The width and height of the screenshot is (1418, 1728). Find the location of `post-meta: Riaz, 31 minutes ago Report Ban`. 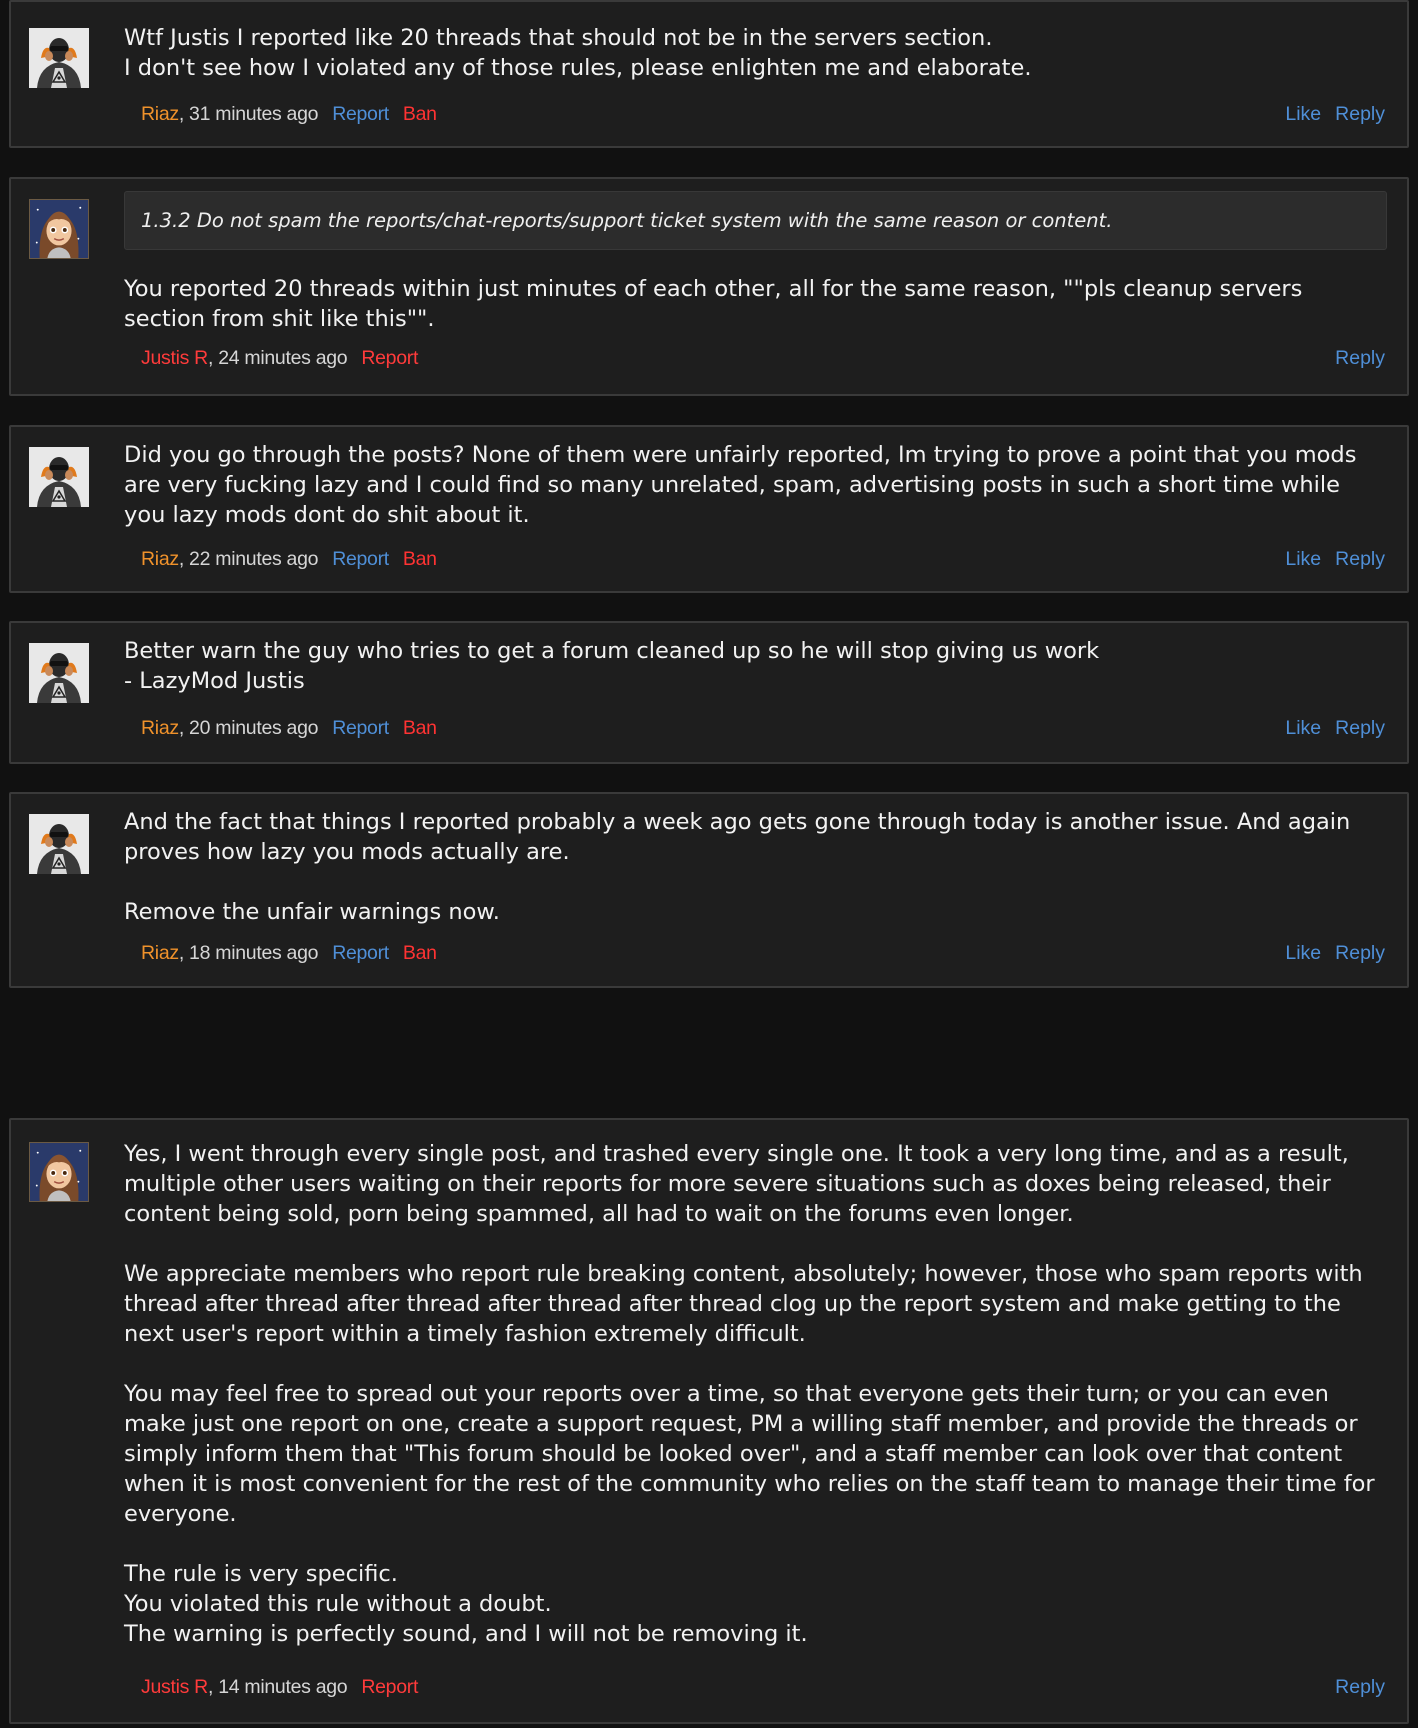

post-meta: Riaz, 31 minutes ago Report Ban is located at coordinates (289, 114).